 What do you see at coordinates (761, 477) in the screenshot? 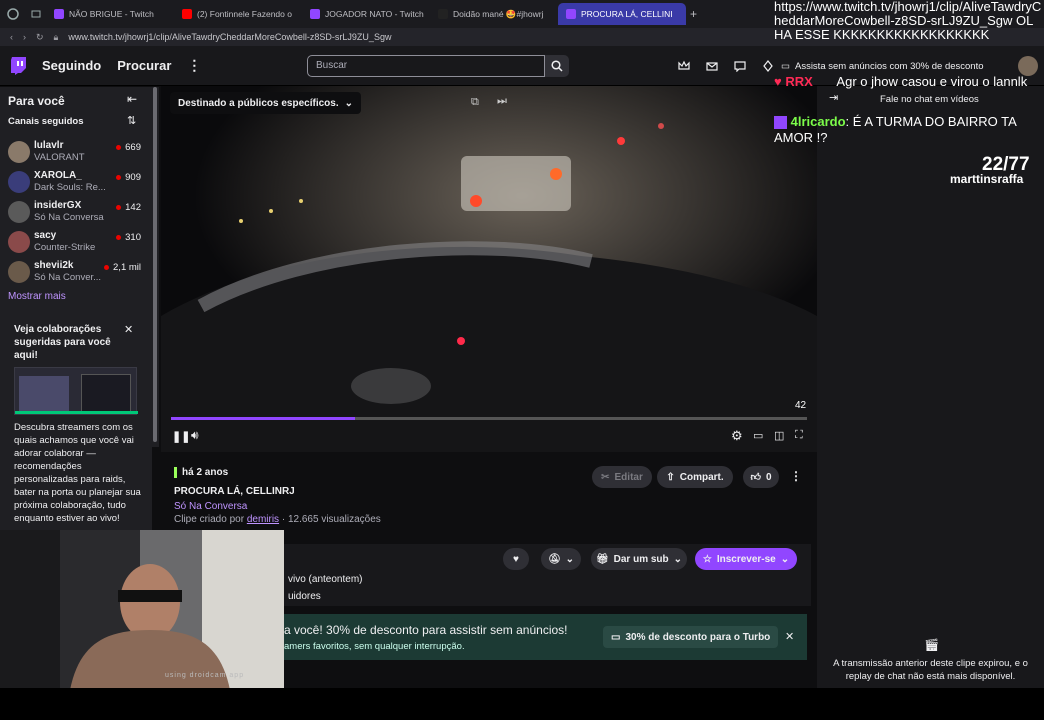
I see `like-button: 👍︎ 0` at bounding box center [761, 477].